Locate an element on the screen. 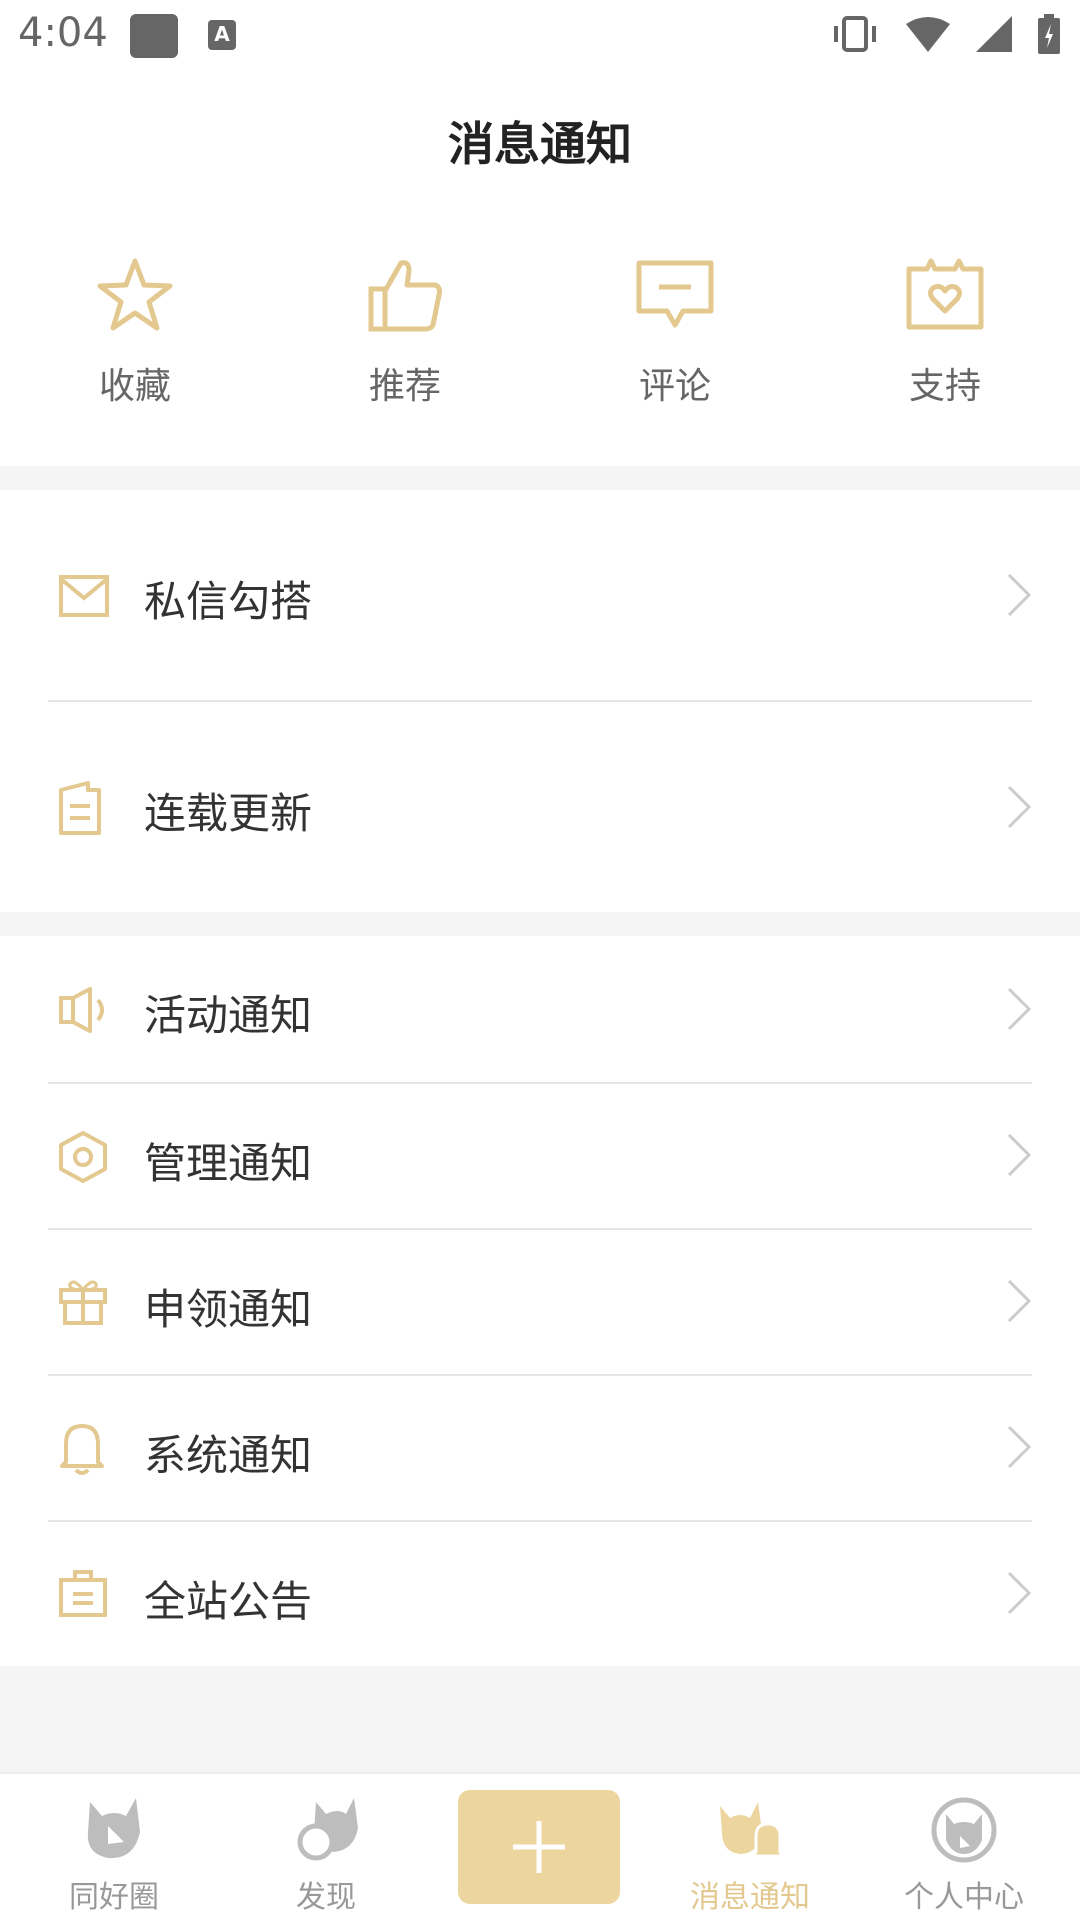  star-icon is located at coordinates (135, 294).